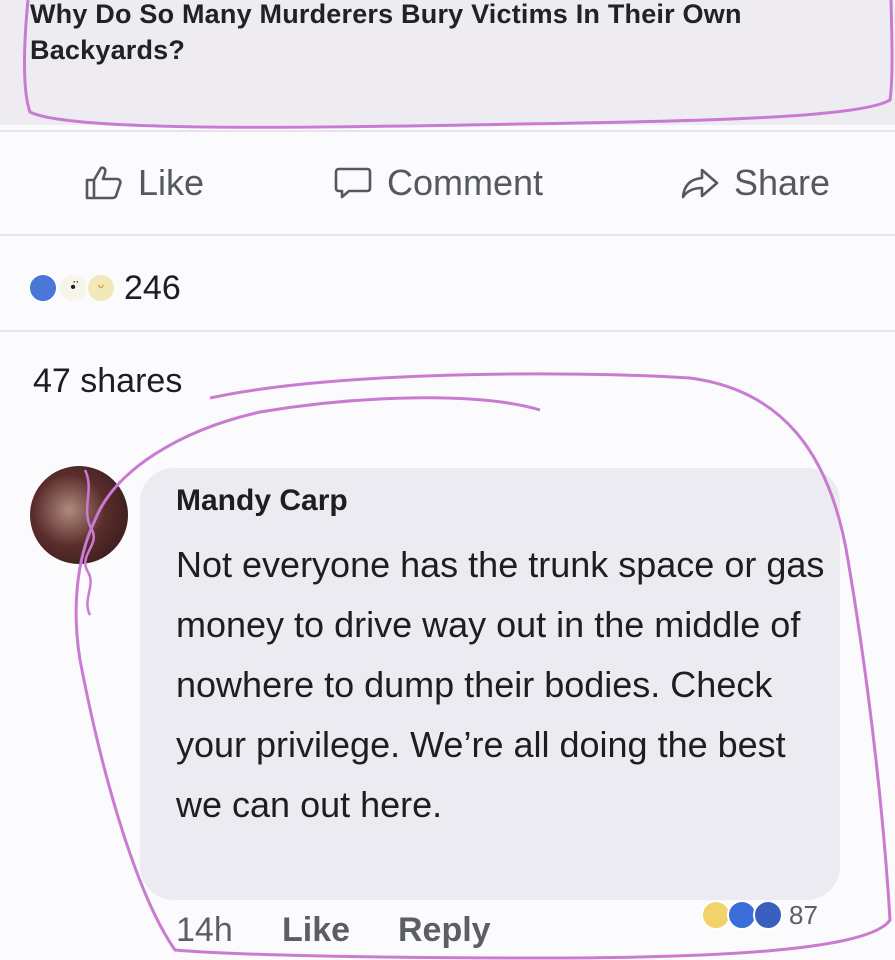  I want to click on comment-reply-button: Reply, so click(444, 930).